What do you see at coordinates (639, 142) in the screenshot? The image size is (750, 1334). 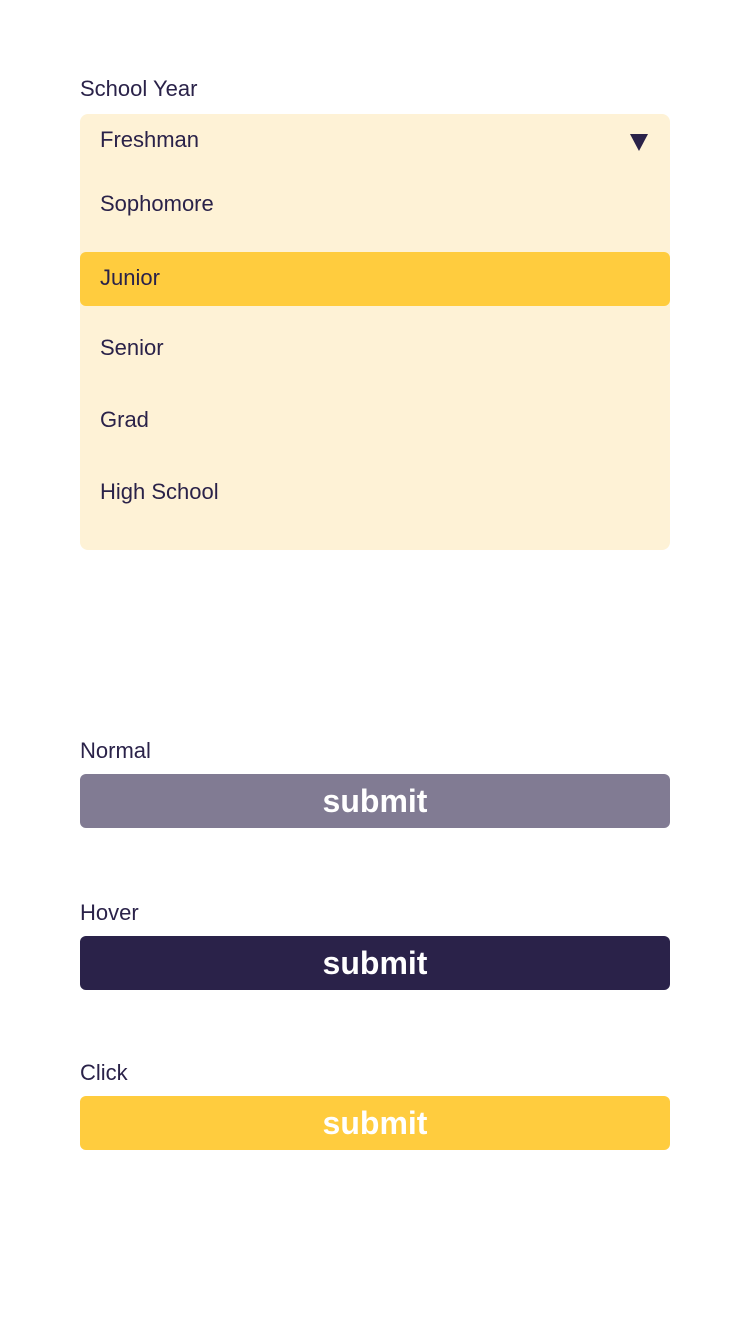 I see `chevron-down-icon` at bounding box center [639, 142].